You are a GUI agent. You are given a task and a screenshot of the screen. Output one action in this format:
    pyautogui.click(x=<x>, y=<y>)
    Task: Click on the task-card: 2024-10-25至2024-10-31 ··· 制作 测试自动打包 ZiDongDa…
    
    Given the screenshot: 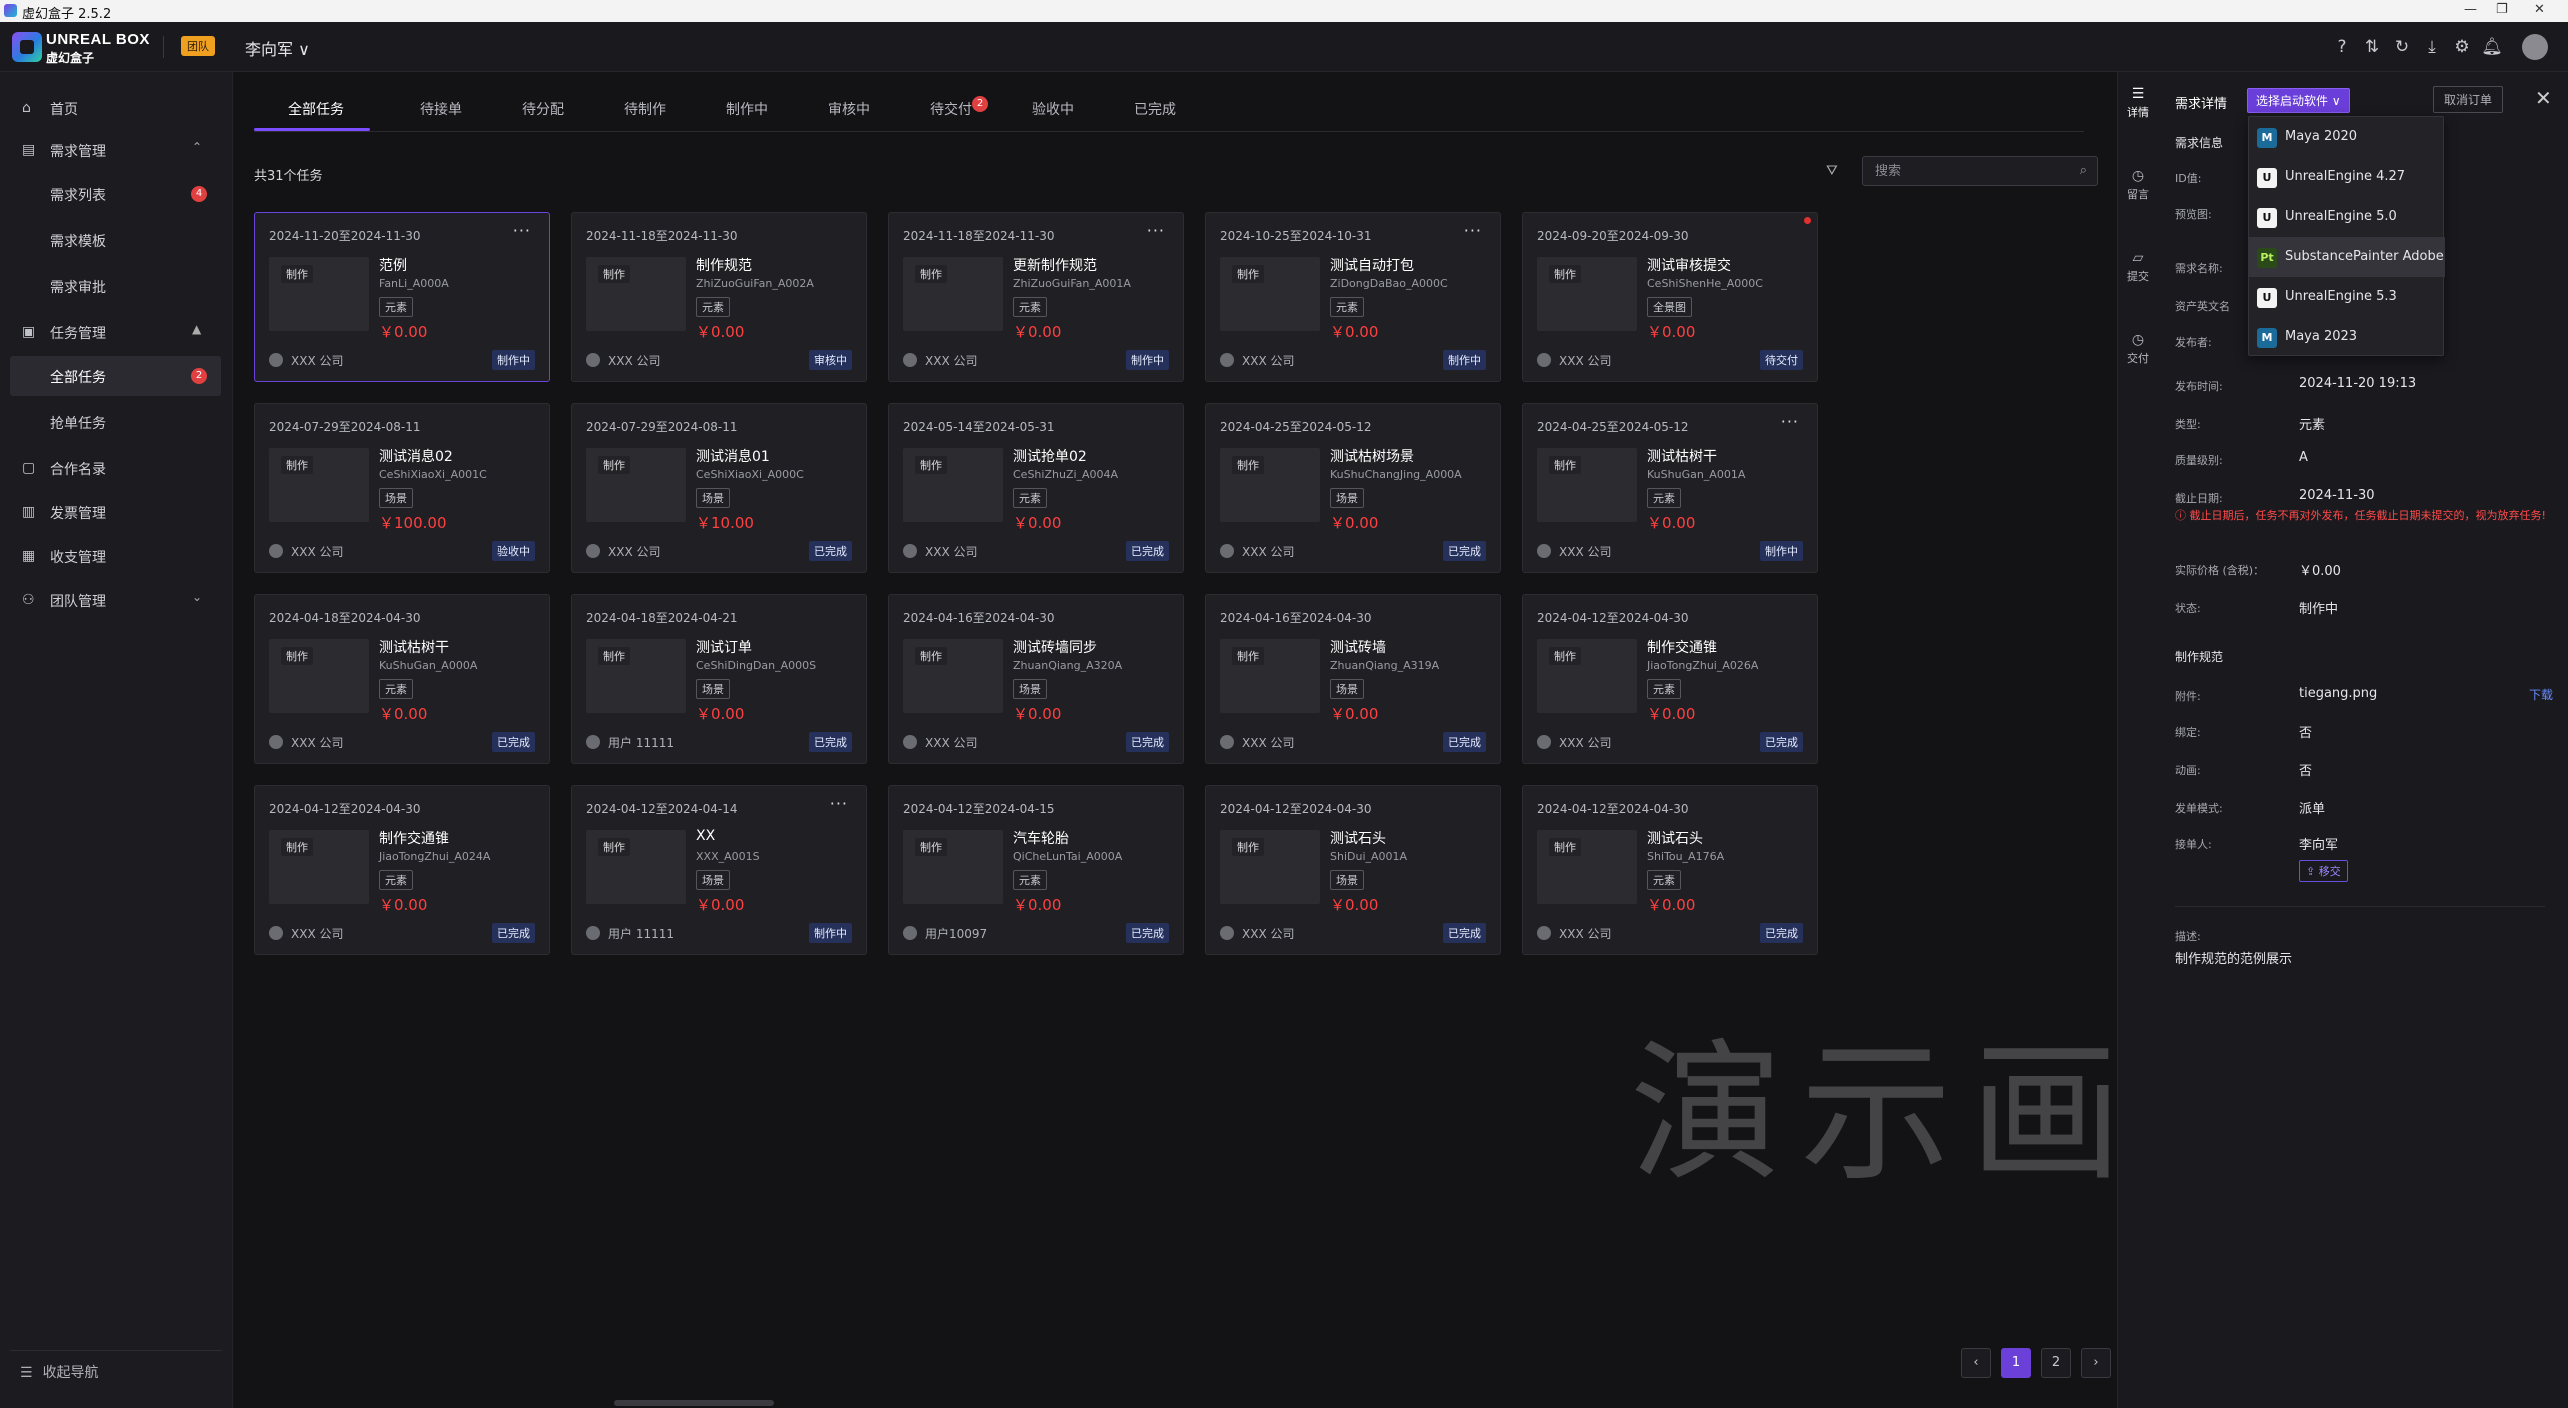 What is the action you would take?
    pyautogui.click(x=1353, y=297)
    